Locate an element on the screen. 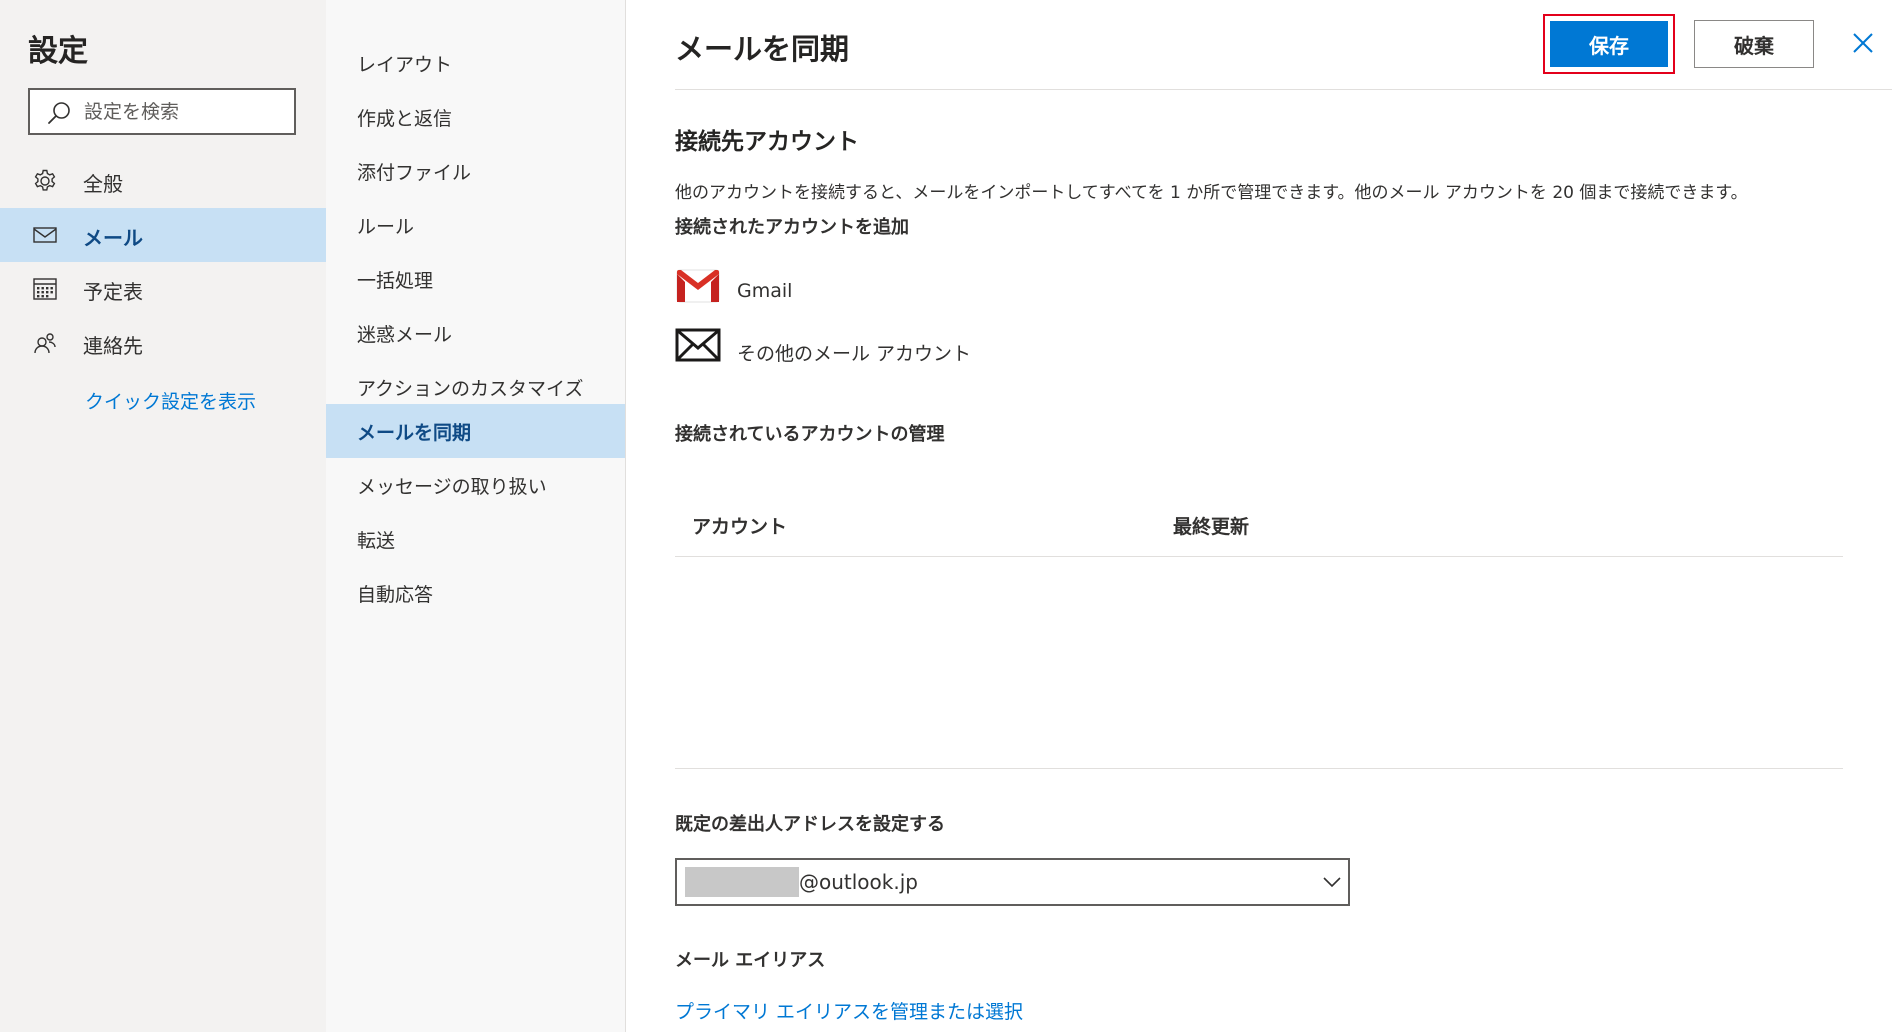 The width and height of the screenshot is (1892, 1032). save-button-highlight: 保存 is located at coordinates (1609, 44).